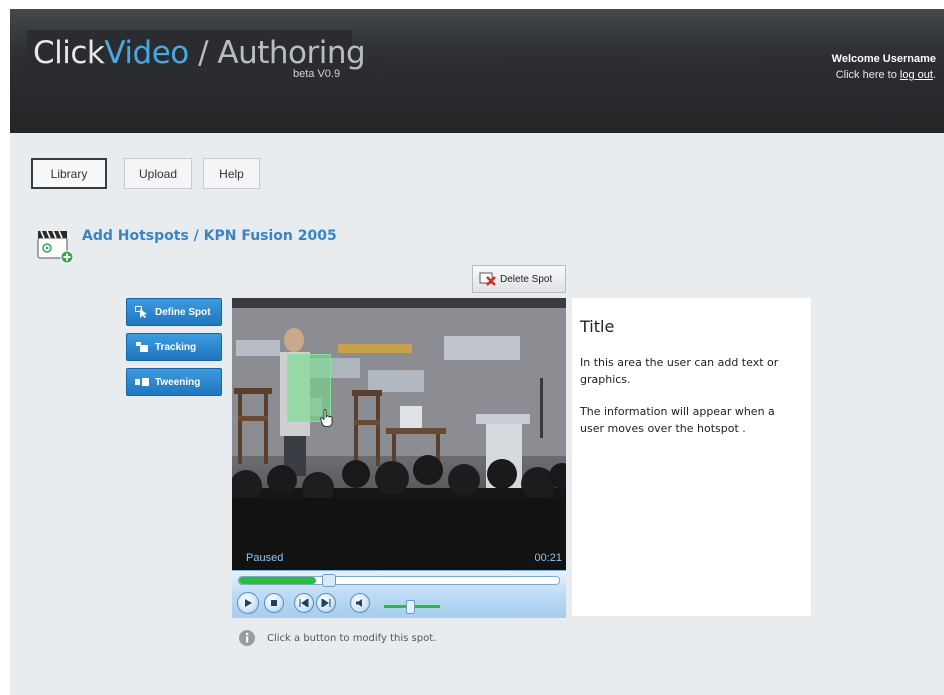  Describe the element at coordinates (326, 418) in the screenshot. I see `hand-cursor-icon` at that location.